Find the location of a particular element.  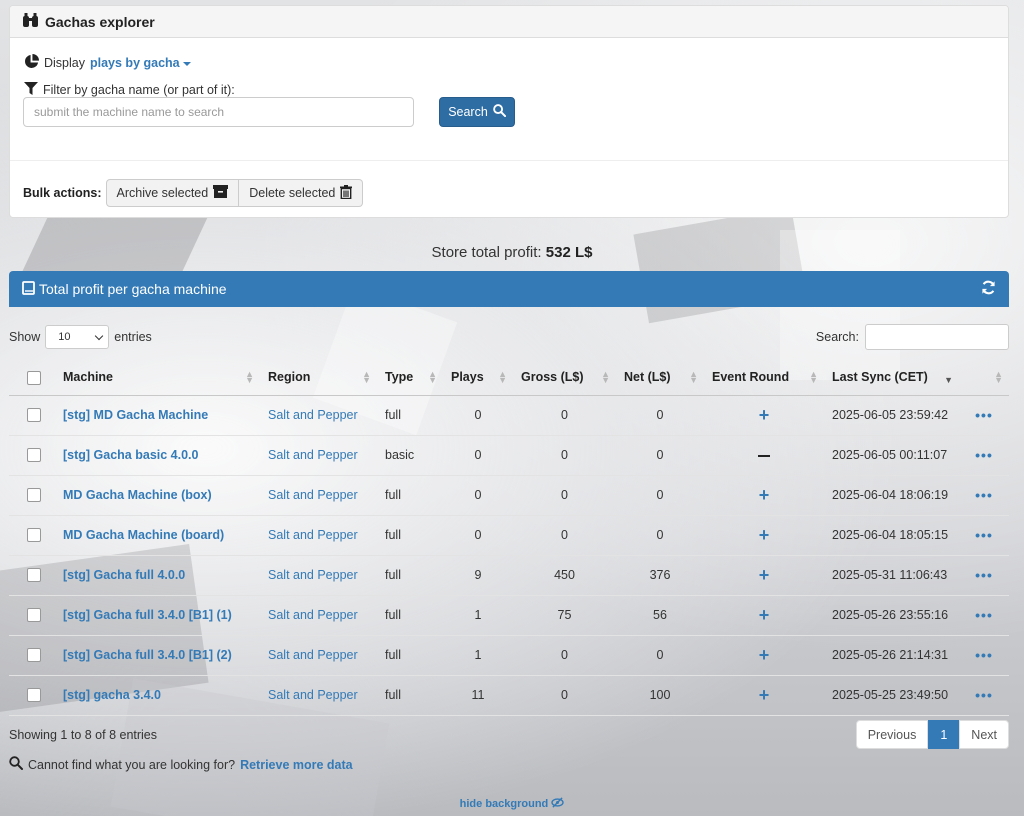

entries-select-value: 10 is located at coordinates (64, 337).